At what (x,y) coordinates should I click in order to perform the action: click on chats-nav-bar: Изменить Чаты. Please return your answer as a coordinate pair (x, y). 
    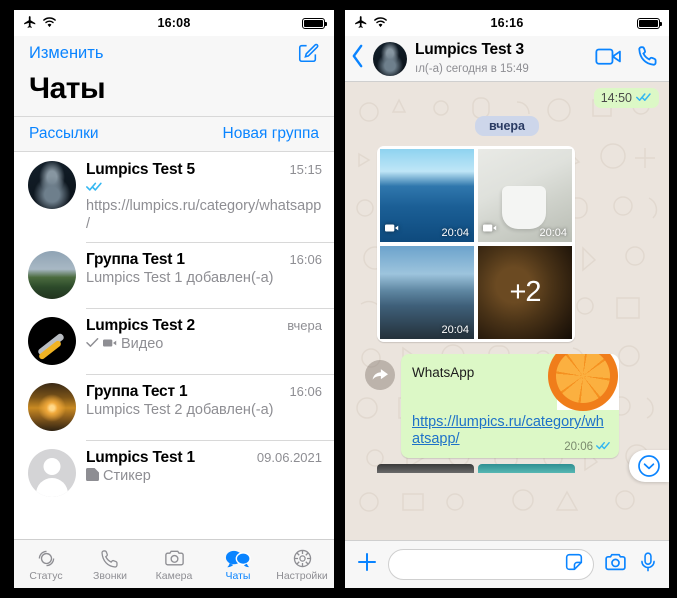
    Looking at the image, I should click on (174, 76).